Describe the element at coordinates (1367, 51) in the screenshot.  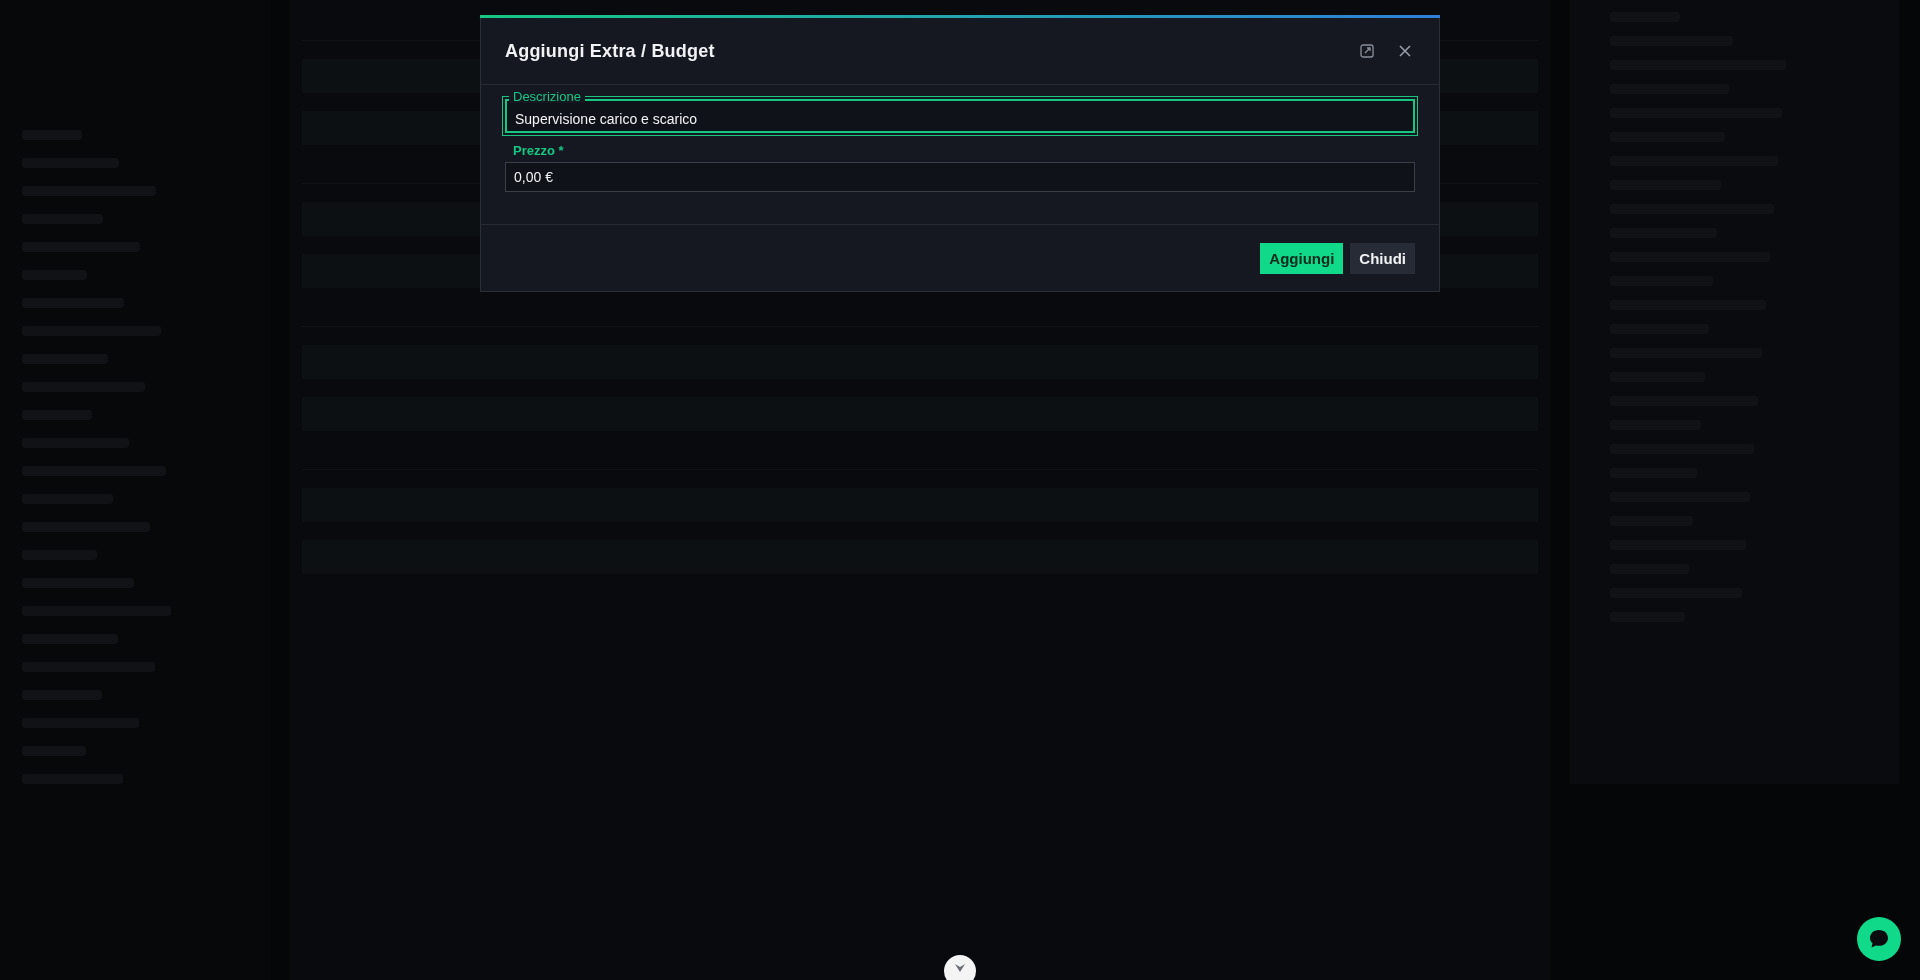
I see `expand-icon` at that location.